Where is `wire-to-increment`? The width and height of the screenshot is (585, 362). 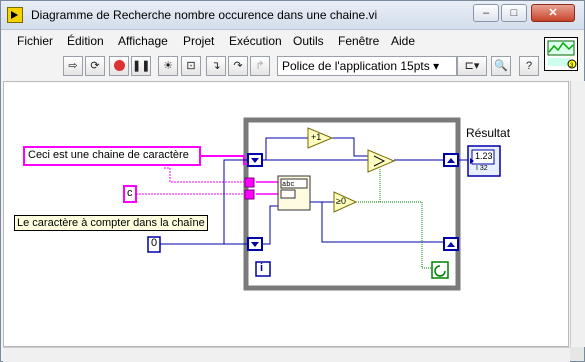 wire-to-increment is located at coordinates (285, 149).